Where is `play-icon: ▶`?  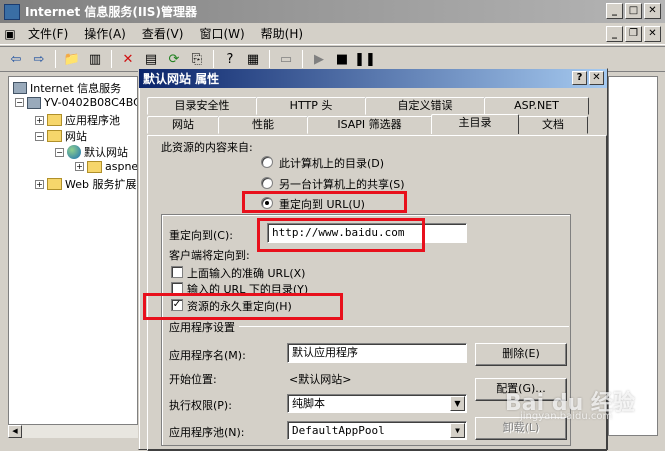 play-icon: ▶ is located at coordinates (319, 59).